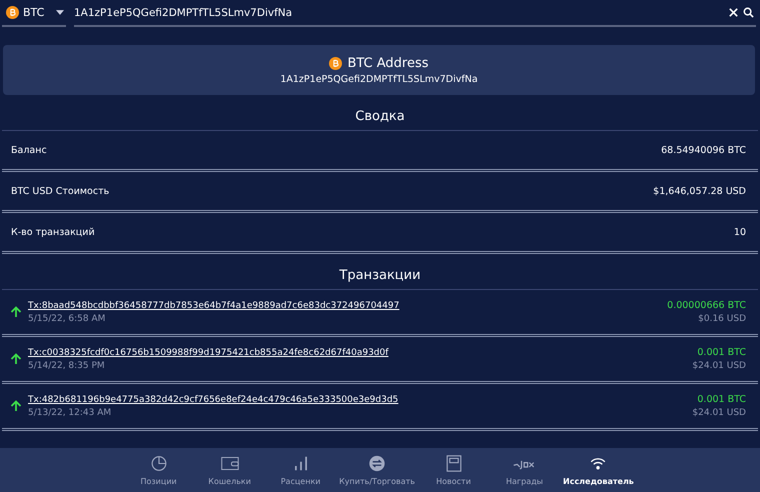  I want to click on nav-tab: Позиции, so click(158, 470).